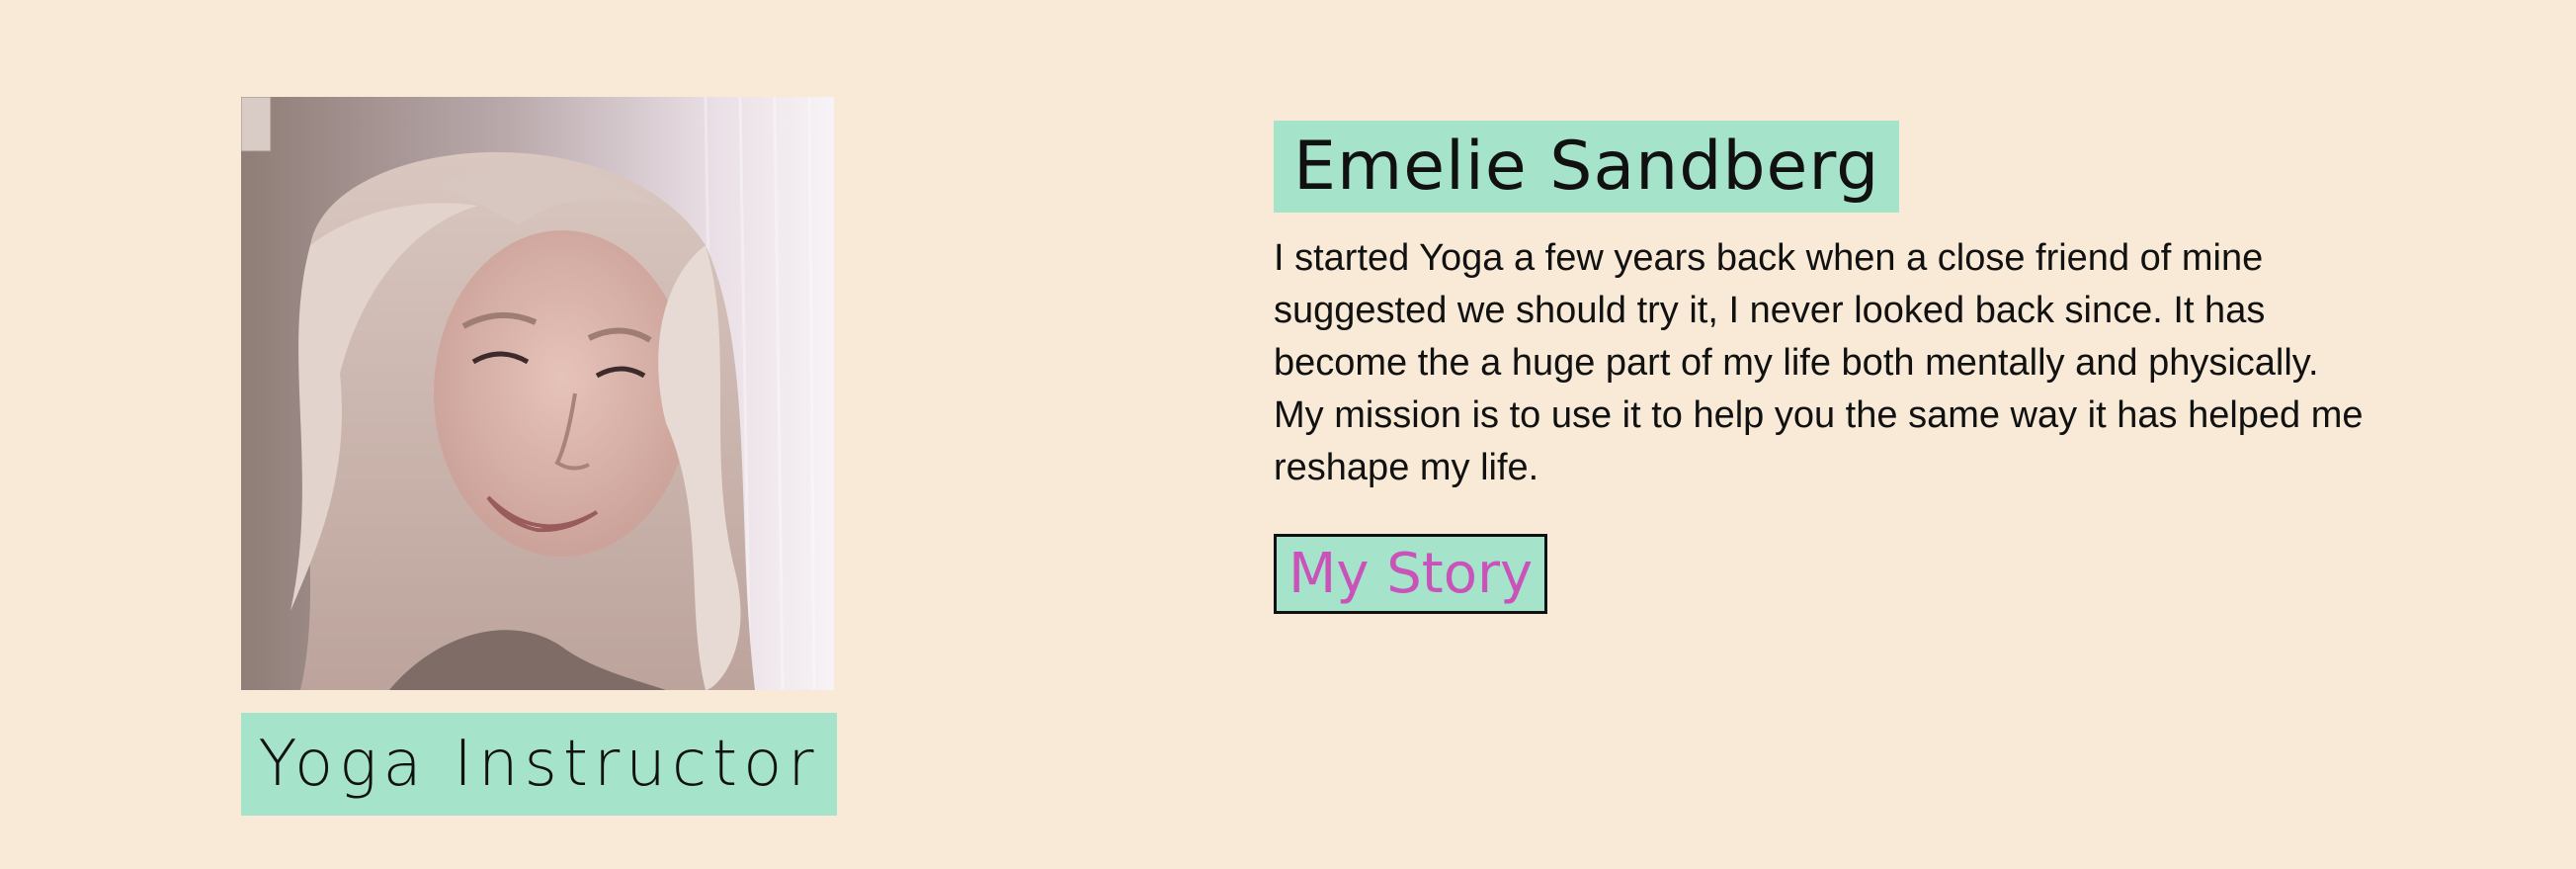 This screenshot has height=869, width=2576. I want to click on my-story-button: My Story, so click(1411, 574).